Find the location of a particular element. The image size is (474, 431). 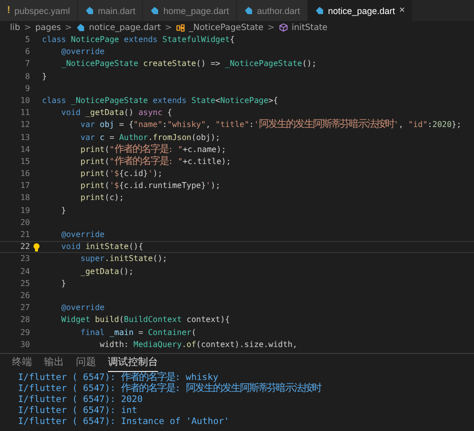

line-number: 6 is located at coordinates (27, 52).